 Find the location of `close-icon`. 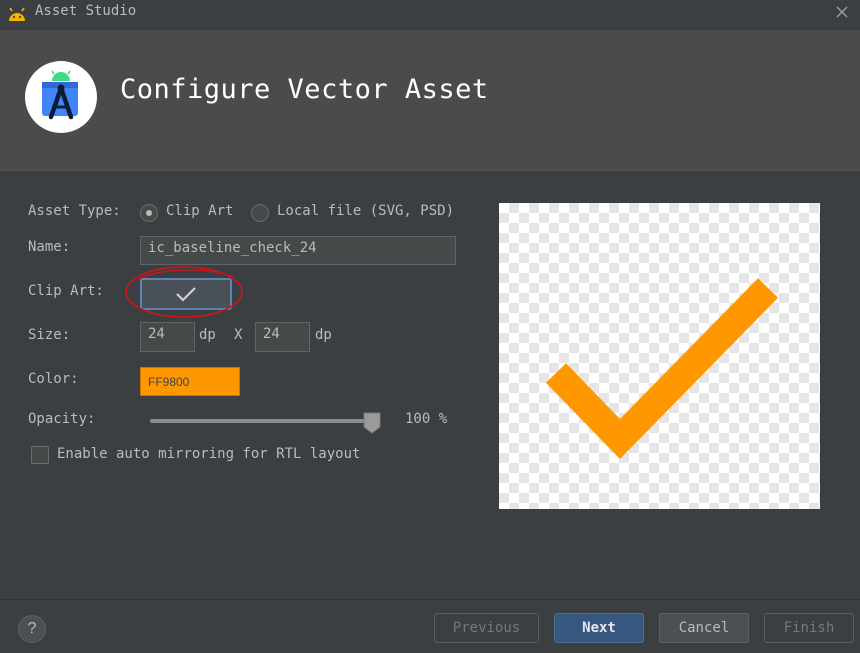

close-icon is located at coordinates (842, 12).